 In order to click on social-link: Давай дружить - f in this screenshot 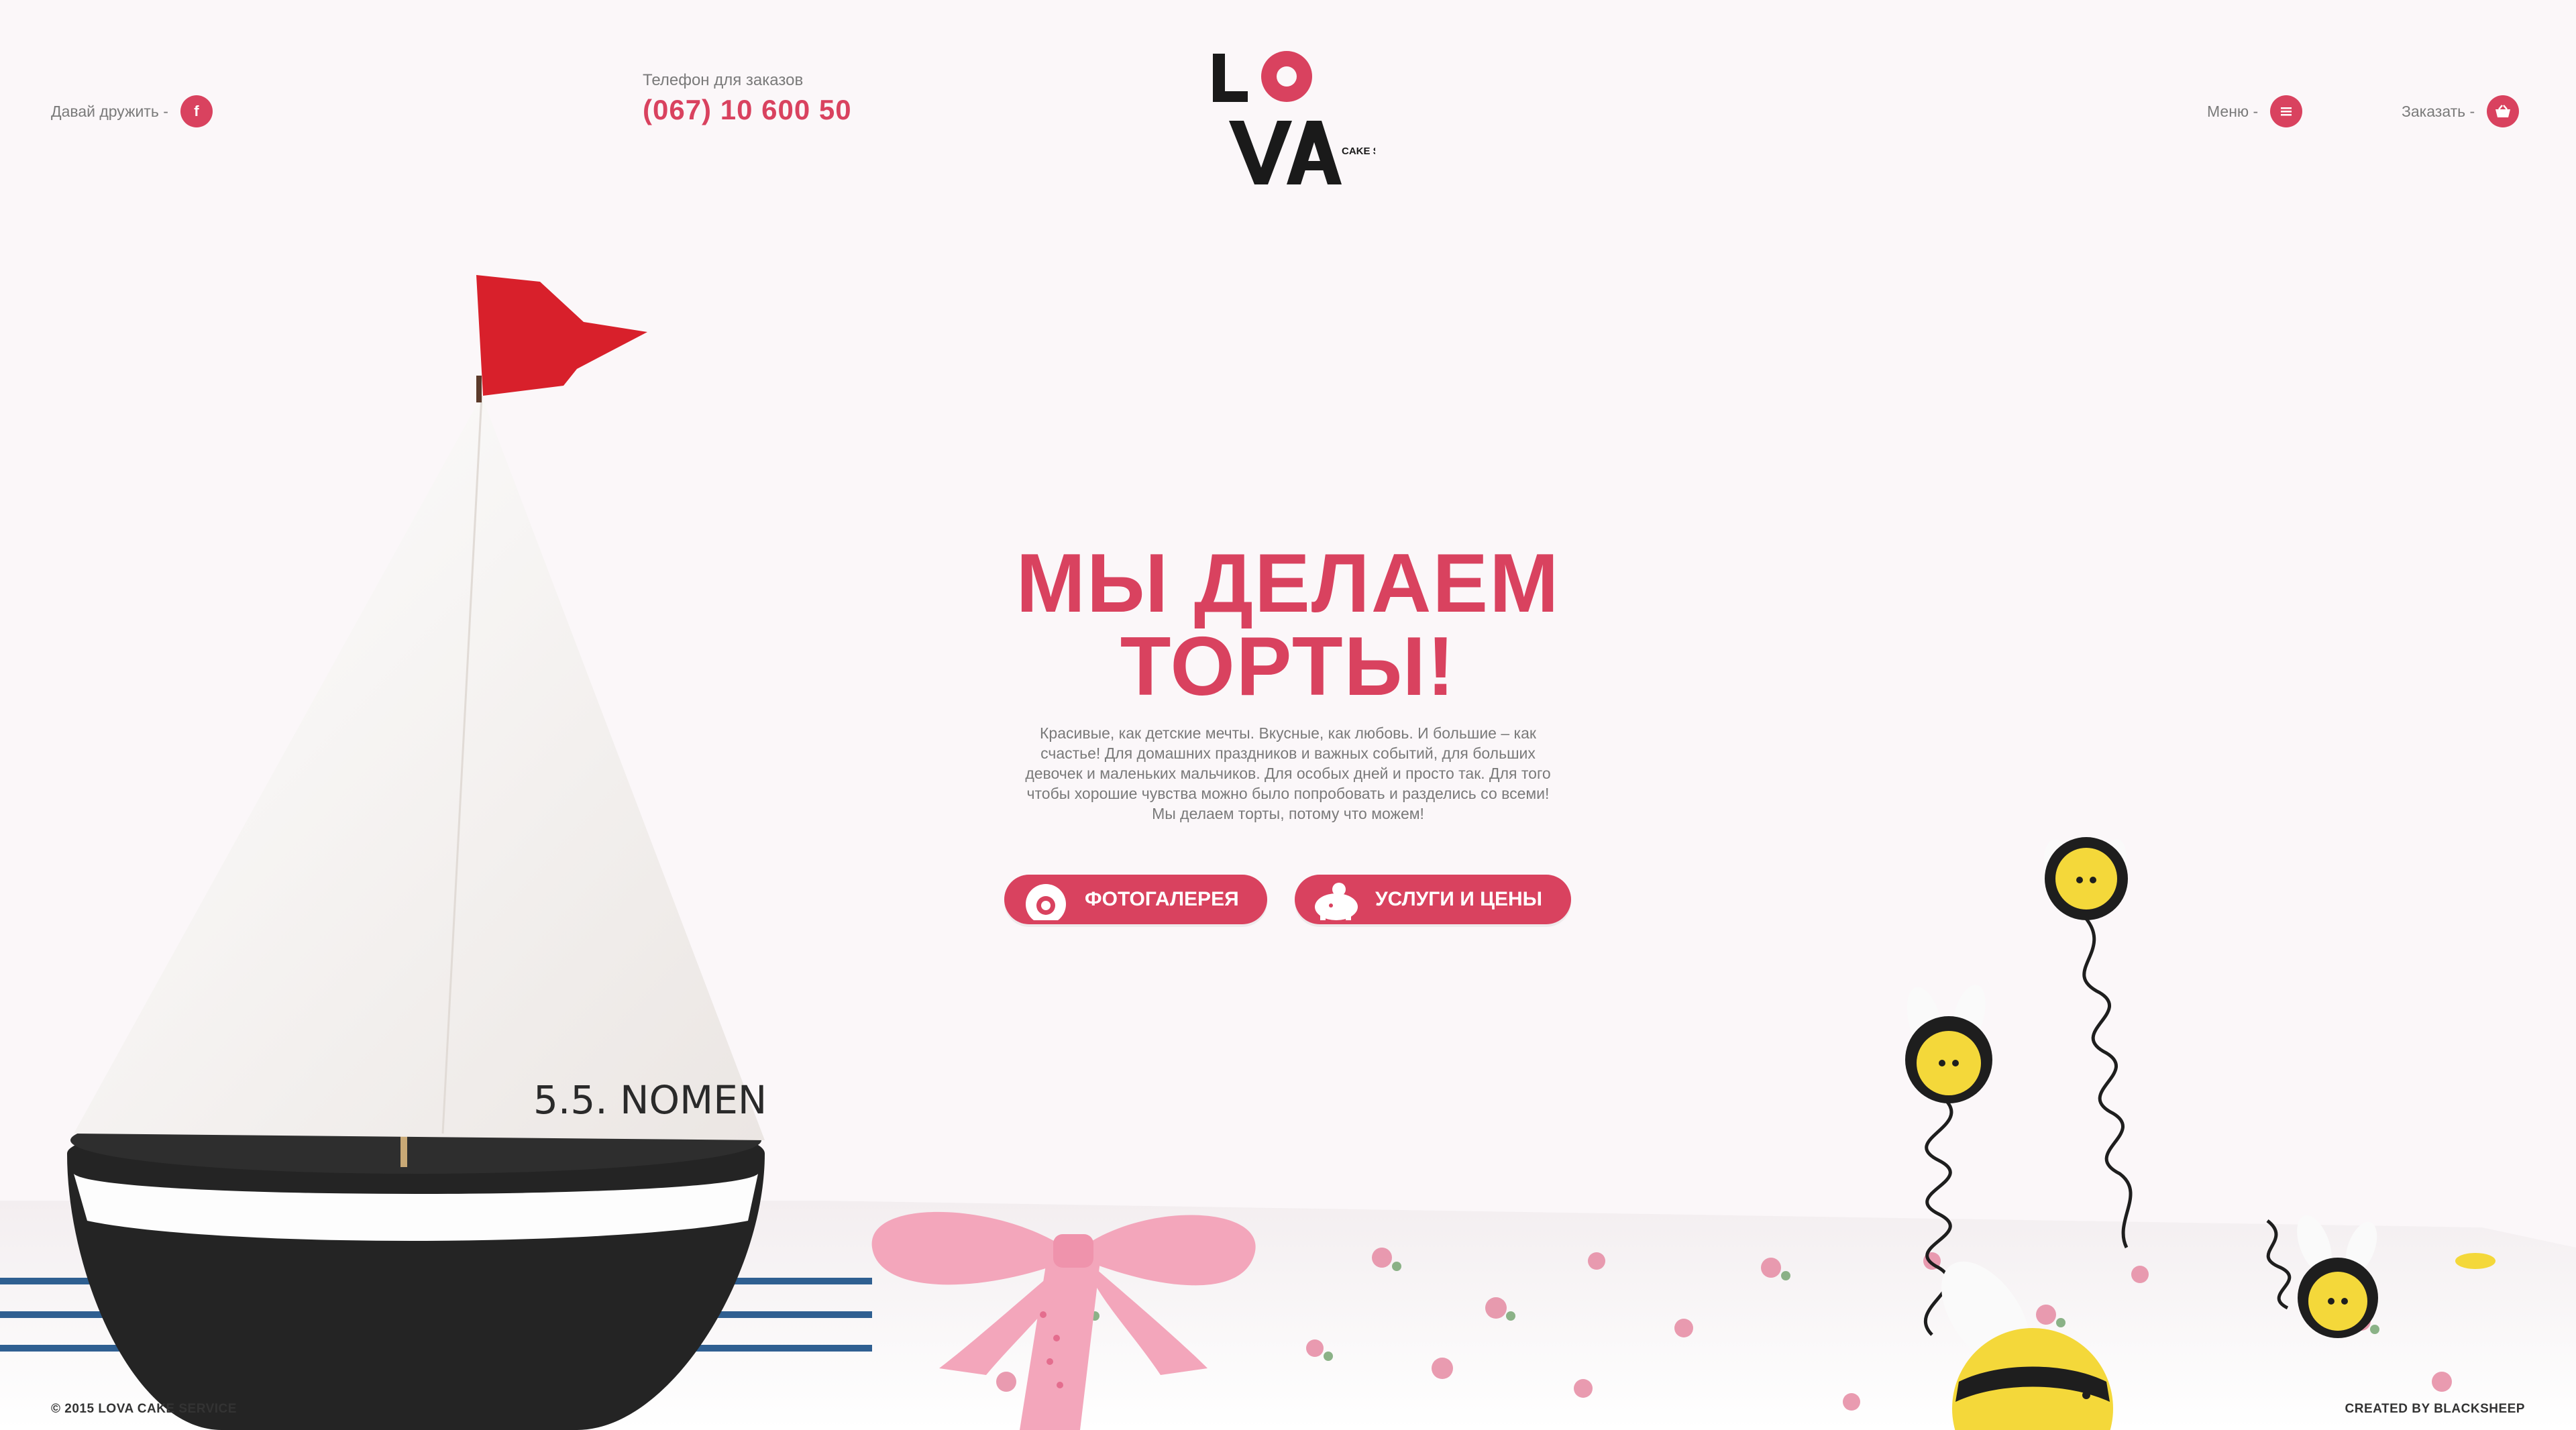, I will do `click(132, 111)`.